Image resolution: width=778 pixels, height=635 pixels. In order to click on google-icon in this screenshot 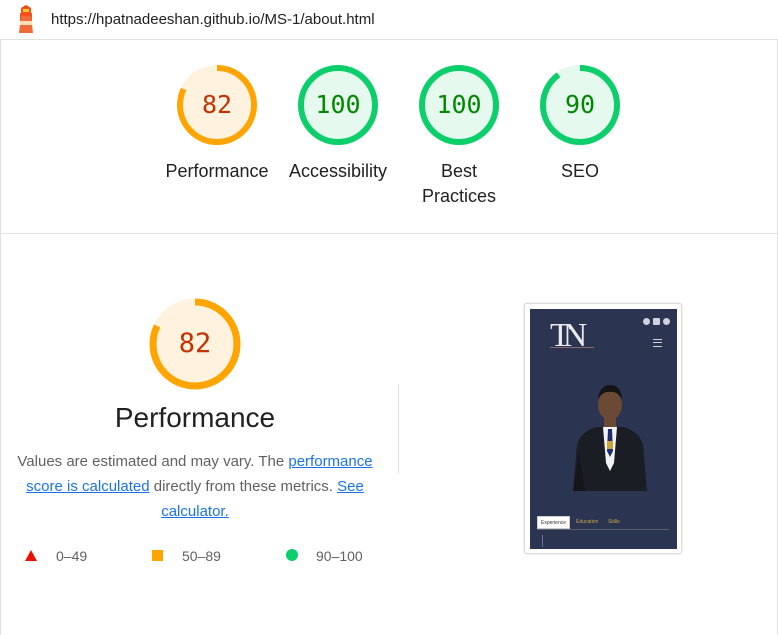, I will do `click(646, 321)`.